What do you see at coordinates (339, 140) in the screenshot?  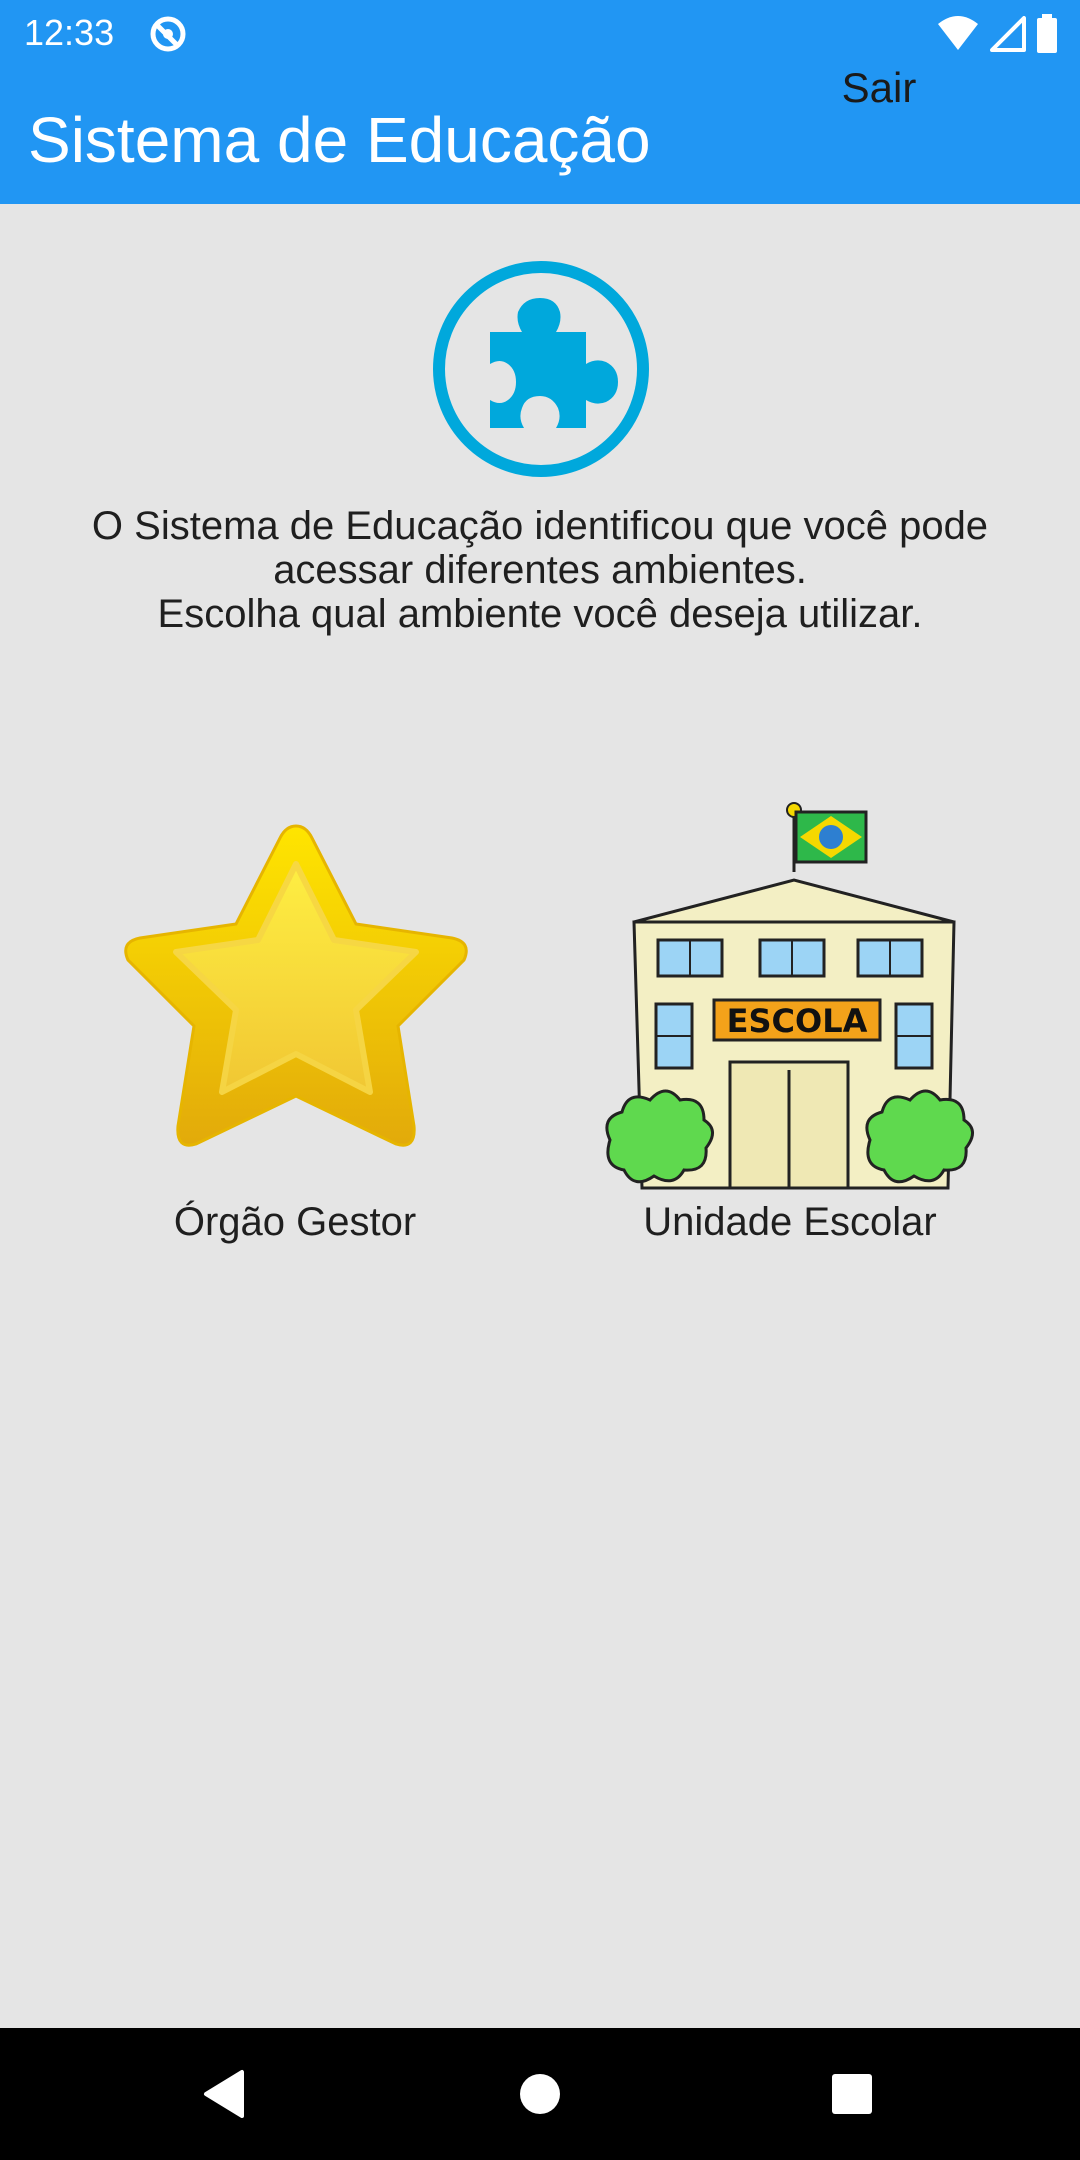 I see `app-title: Sistema de Educação` at bounding box center [339, 140].